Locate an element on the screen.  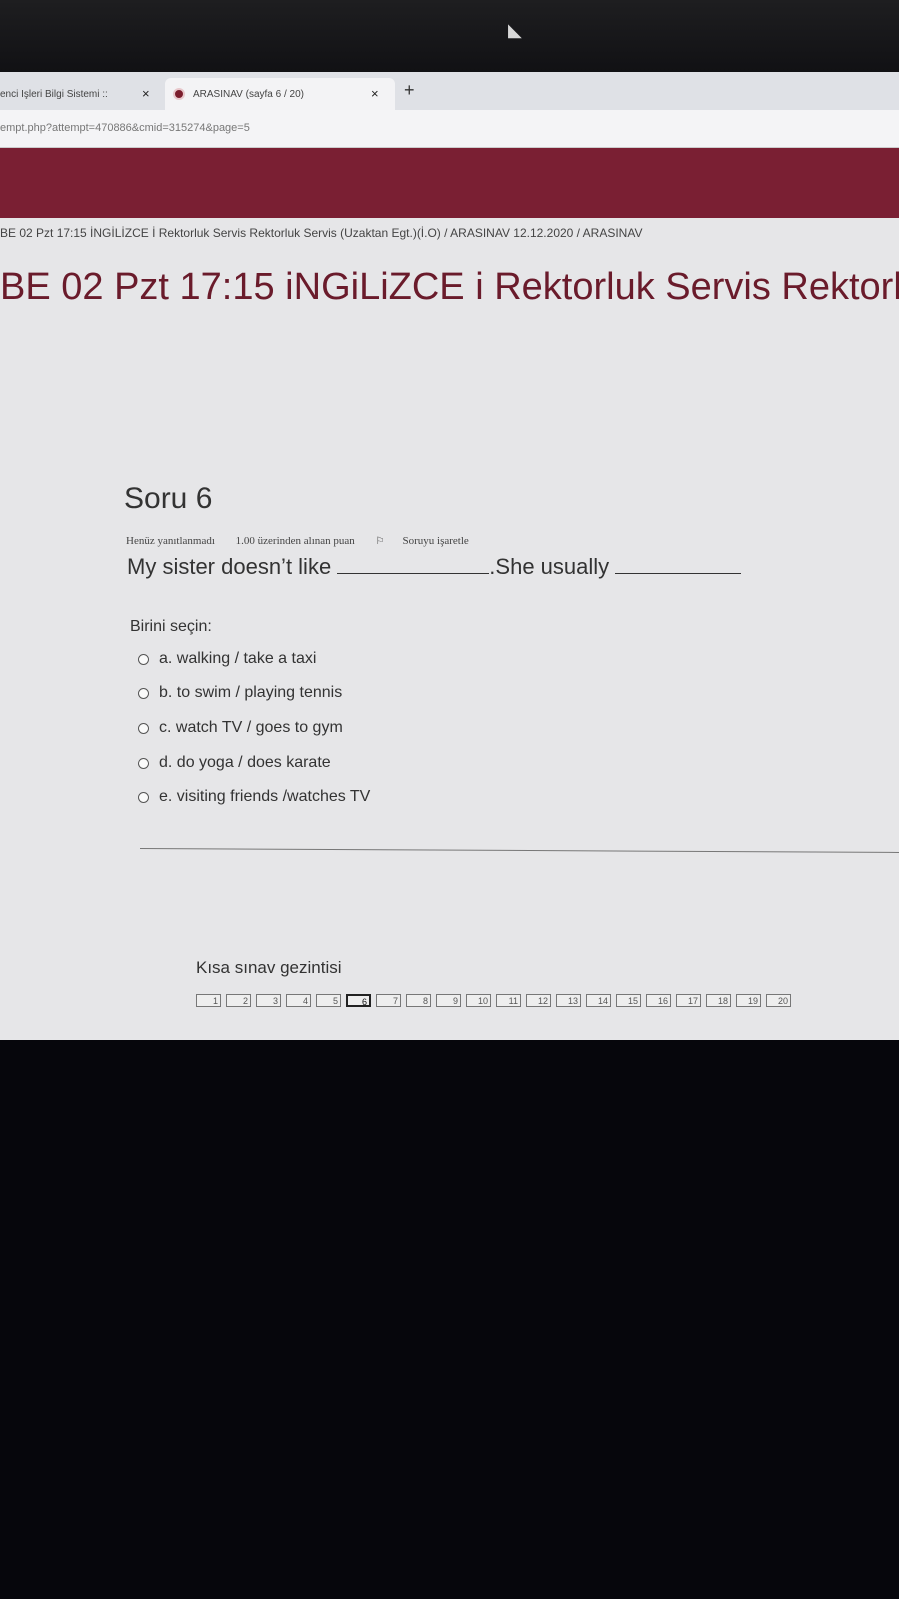
question-text: My sister doesn’t like .She usually is located at coordinates (434, 567).